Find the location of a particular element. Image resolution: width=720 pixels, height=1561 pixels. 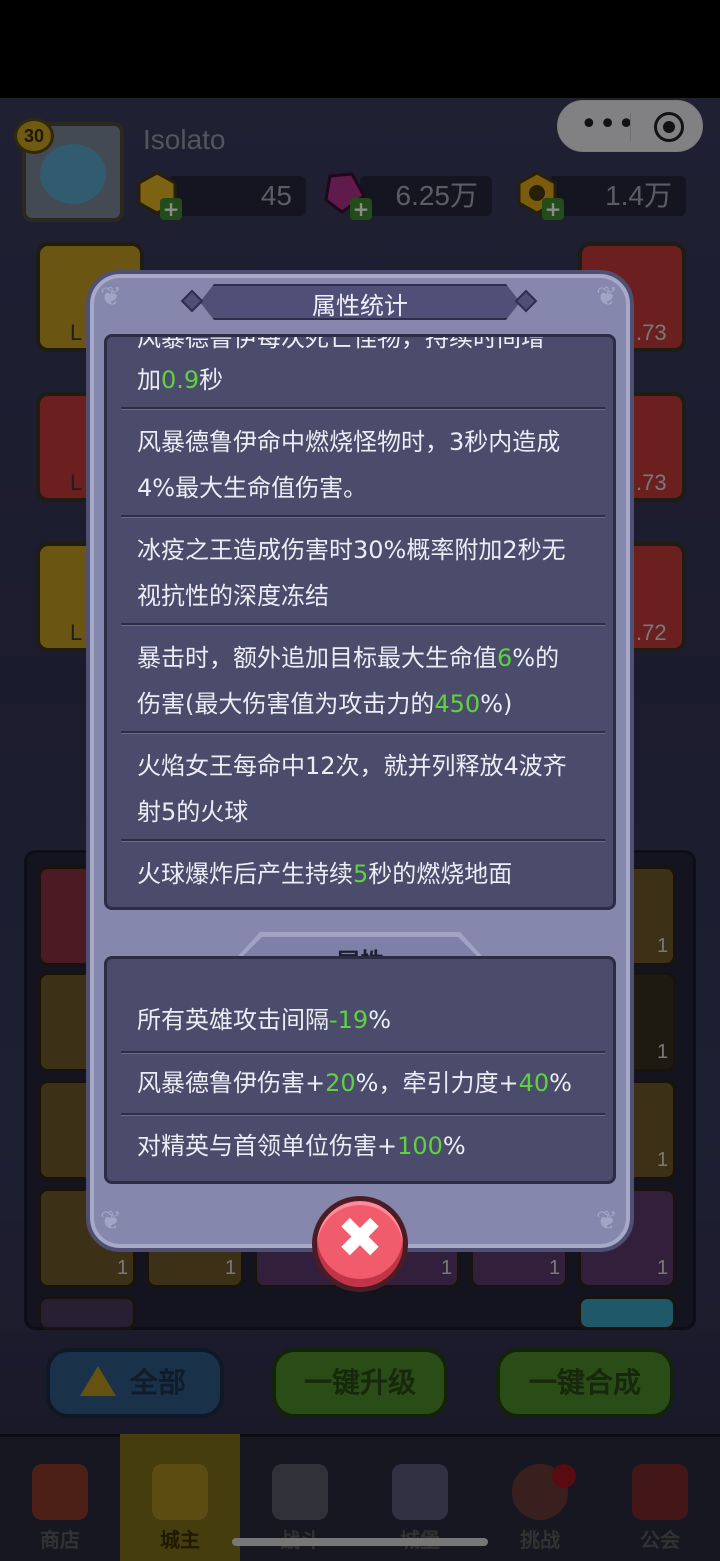

stat-line: 伤害(最大伤害值为攻击力的450%) is located at coordinates (325, 704).